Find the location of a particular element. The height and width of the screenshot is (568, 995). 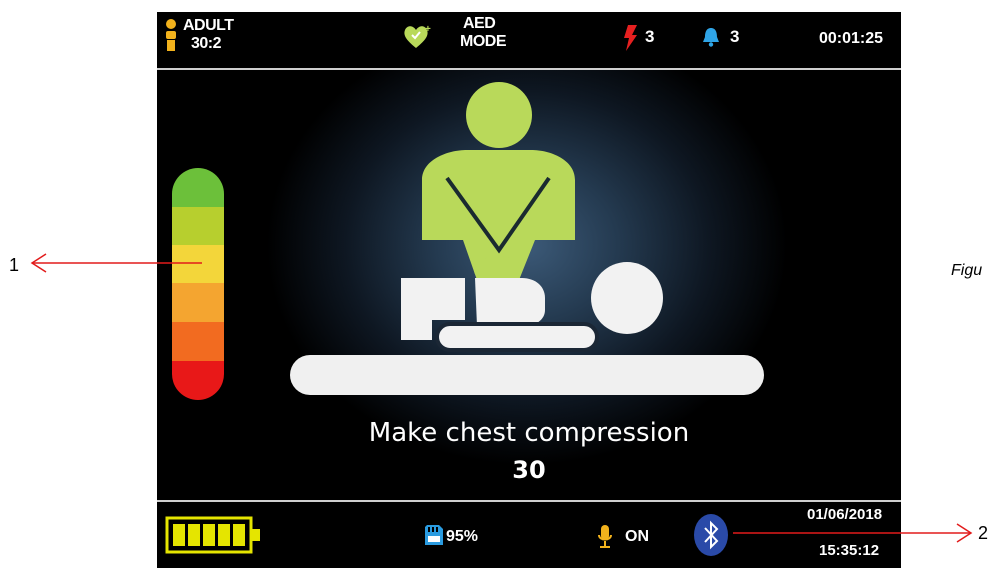

compression-depth-gauge is located at coordinates (198, 284).